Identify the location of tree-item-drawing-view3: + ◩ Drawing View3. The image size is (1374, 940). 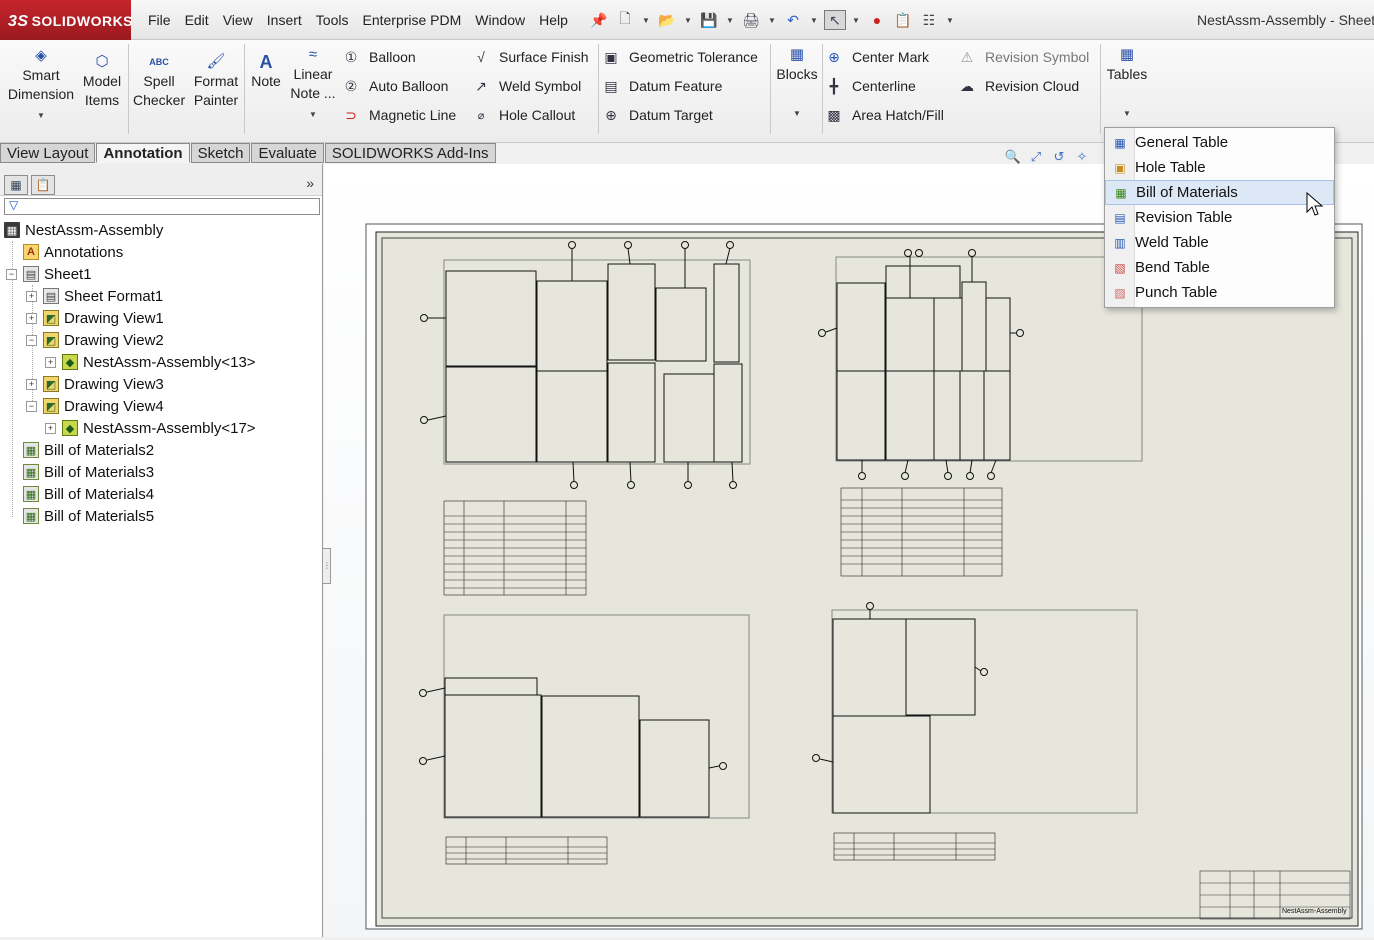
(95, 384).